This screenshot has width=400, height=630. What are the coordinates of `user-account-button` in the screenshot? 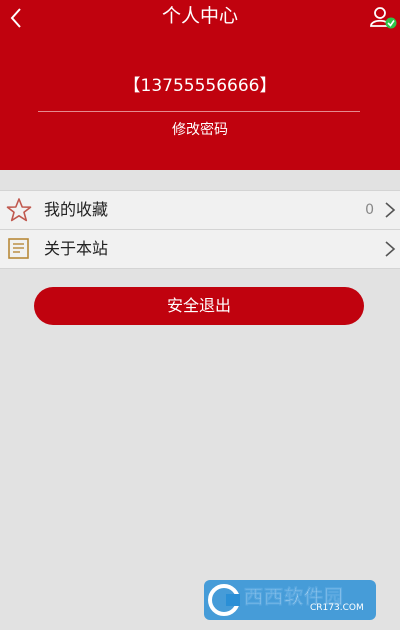 It's located at (383, 17).